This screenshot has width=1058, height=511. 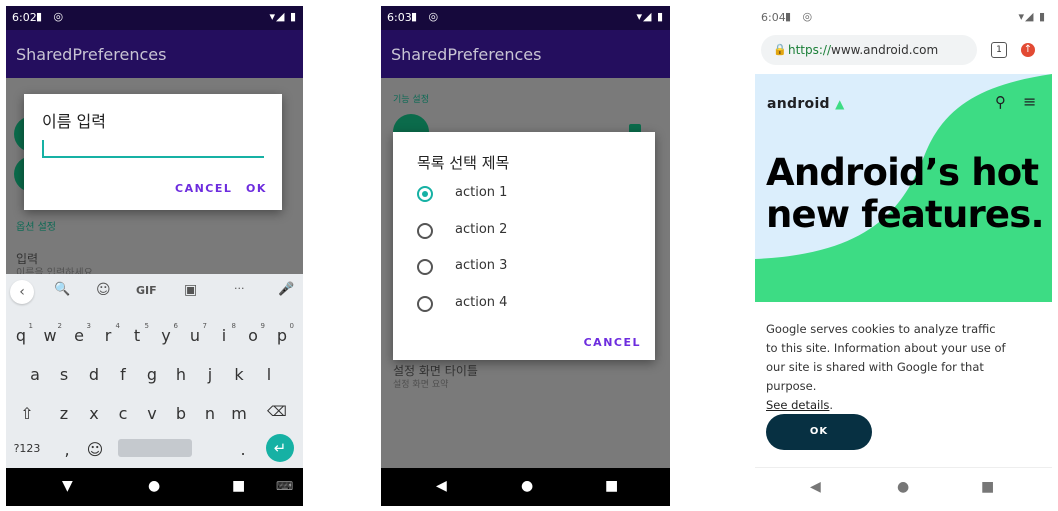 I want to click on hero-headline: Android’s hot new features., so click(x=905, y=193).